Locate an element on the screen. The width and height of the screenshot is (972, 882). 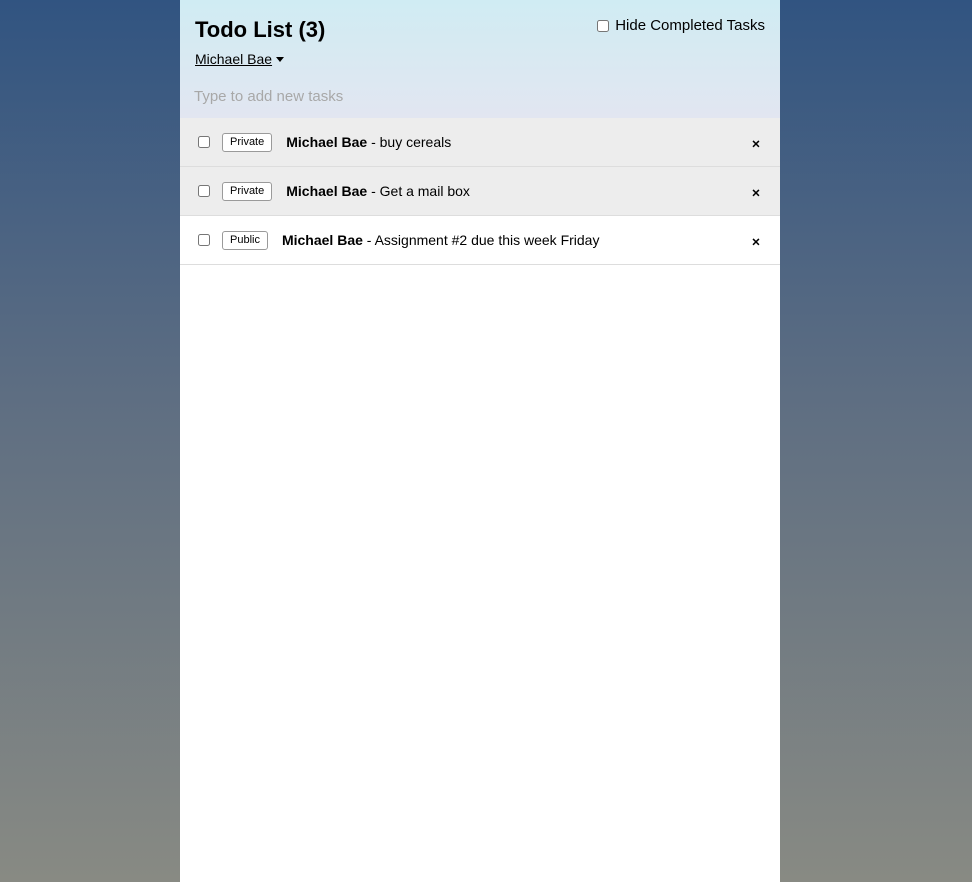
task-text: Michael Bae - buy cereals is located at coordinates (368, 142).